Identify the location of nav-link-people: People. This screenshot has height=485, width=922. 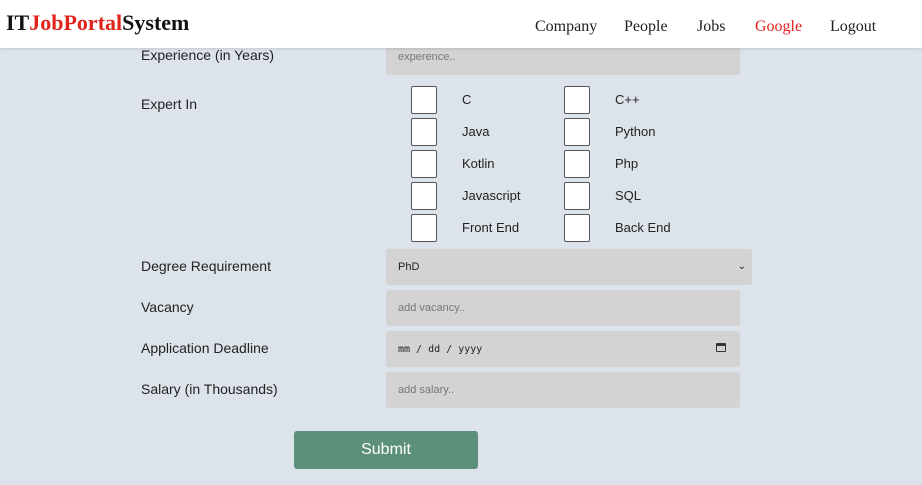
(646, 27).